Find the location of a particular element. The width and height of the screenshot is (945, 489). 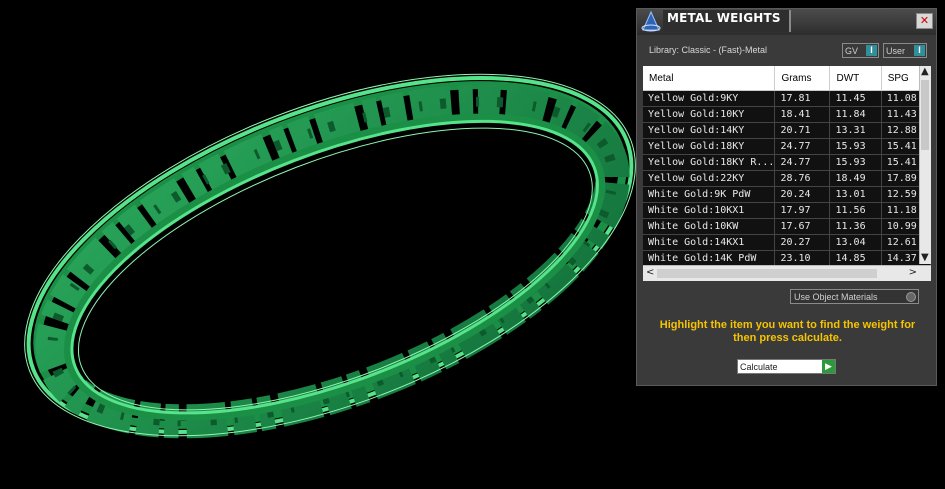

table-row: White Gold:14KX1 20.27 13.04 12.61 is located at coordinates (787, 242).